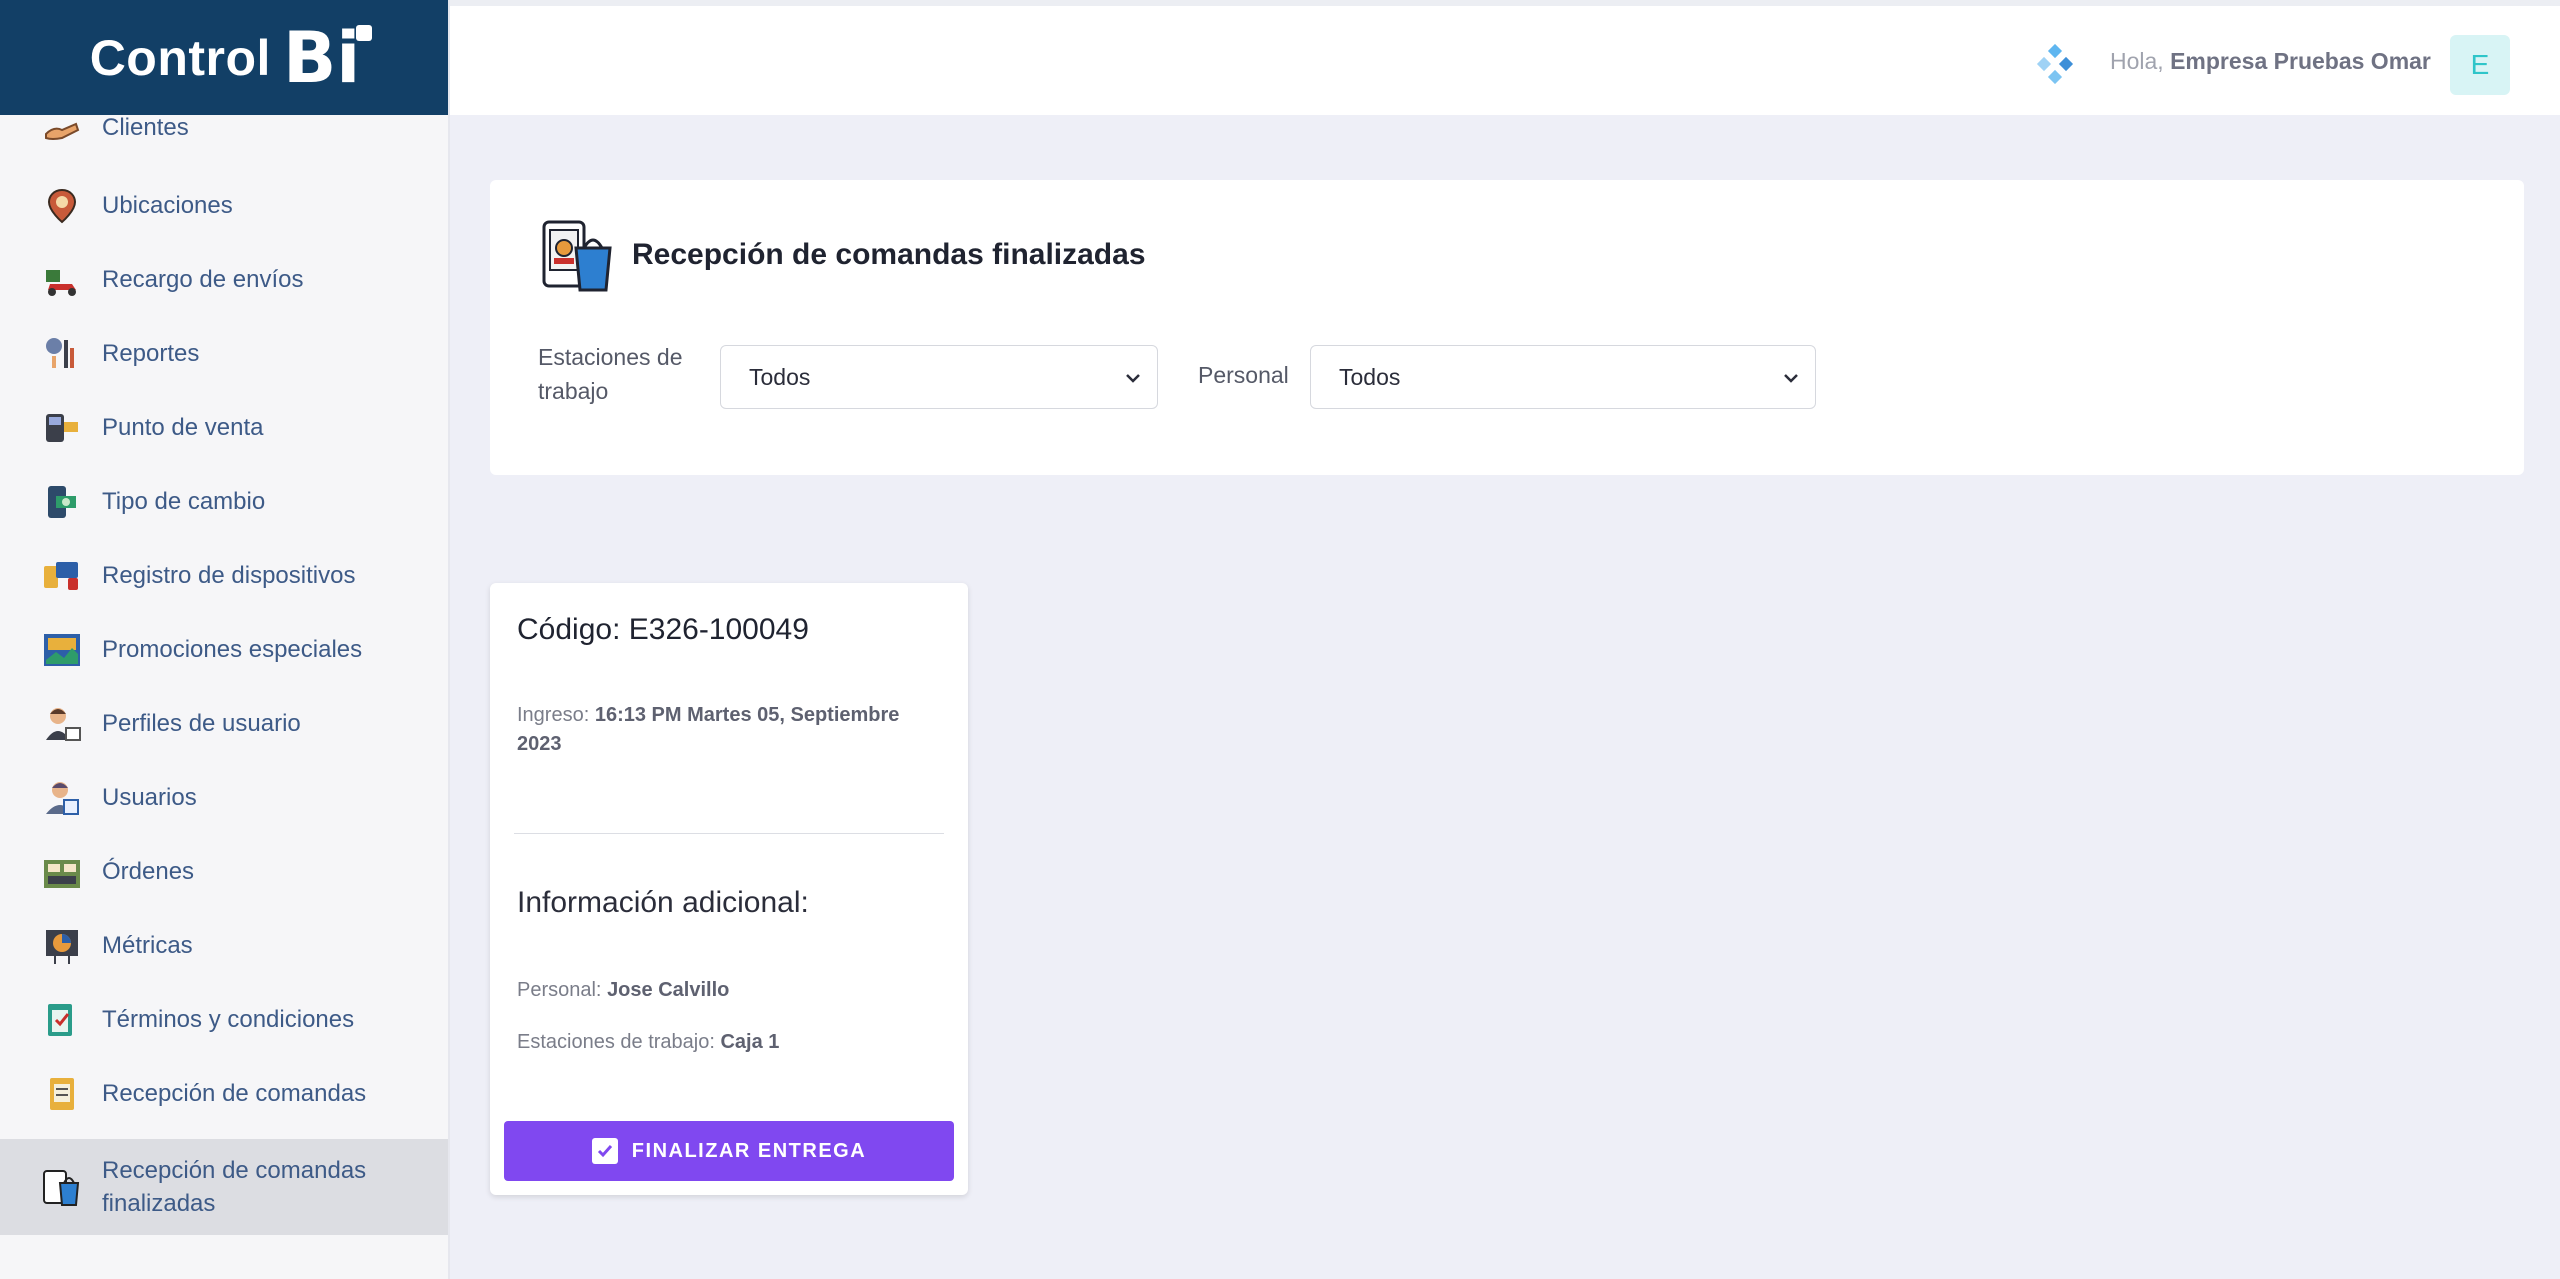 This screenshot has height=1279, width=2560. I want to click on diamond-cluster-icon, so click(2055, 64).